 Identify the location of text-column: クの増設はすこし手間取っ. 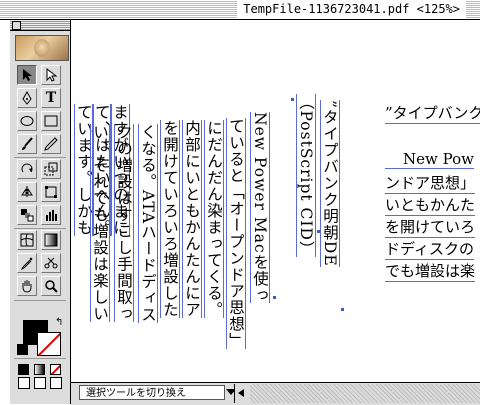
(124, 223).